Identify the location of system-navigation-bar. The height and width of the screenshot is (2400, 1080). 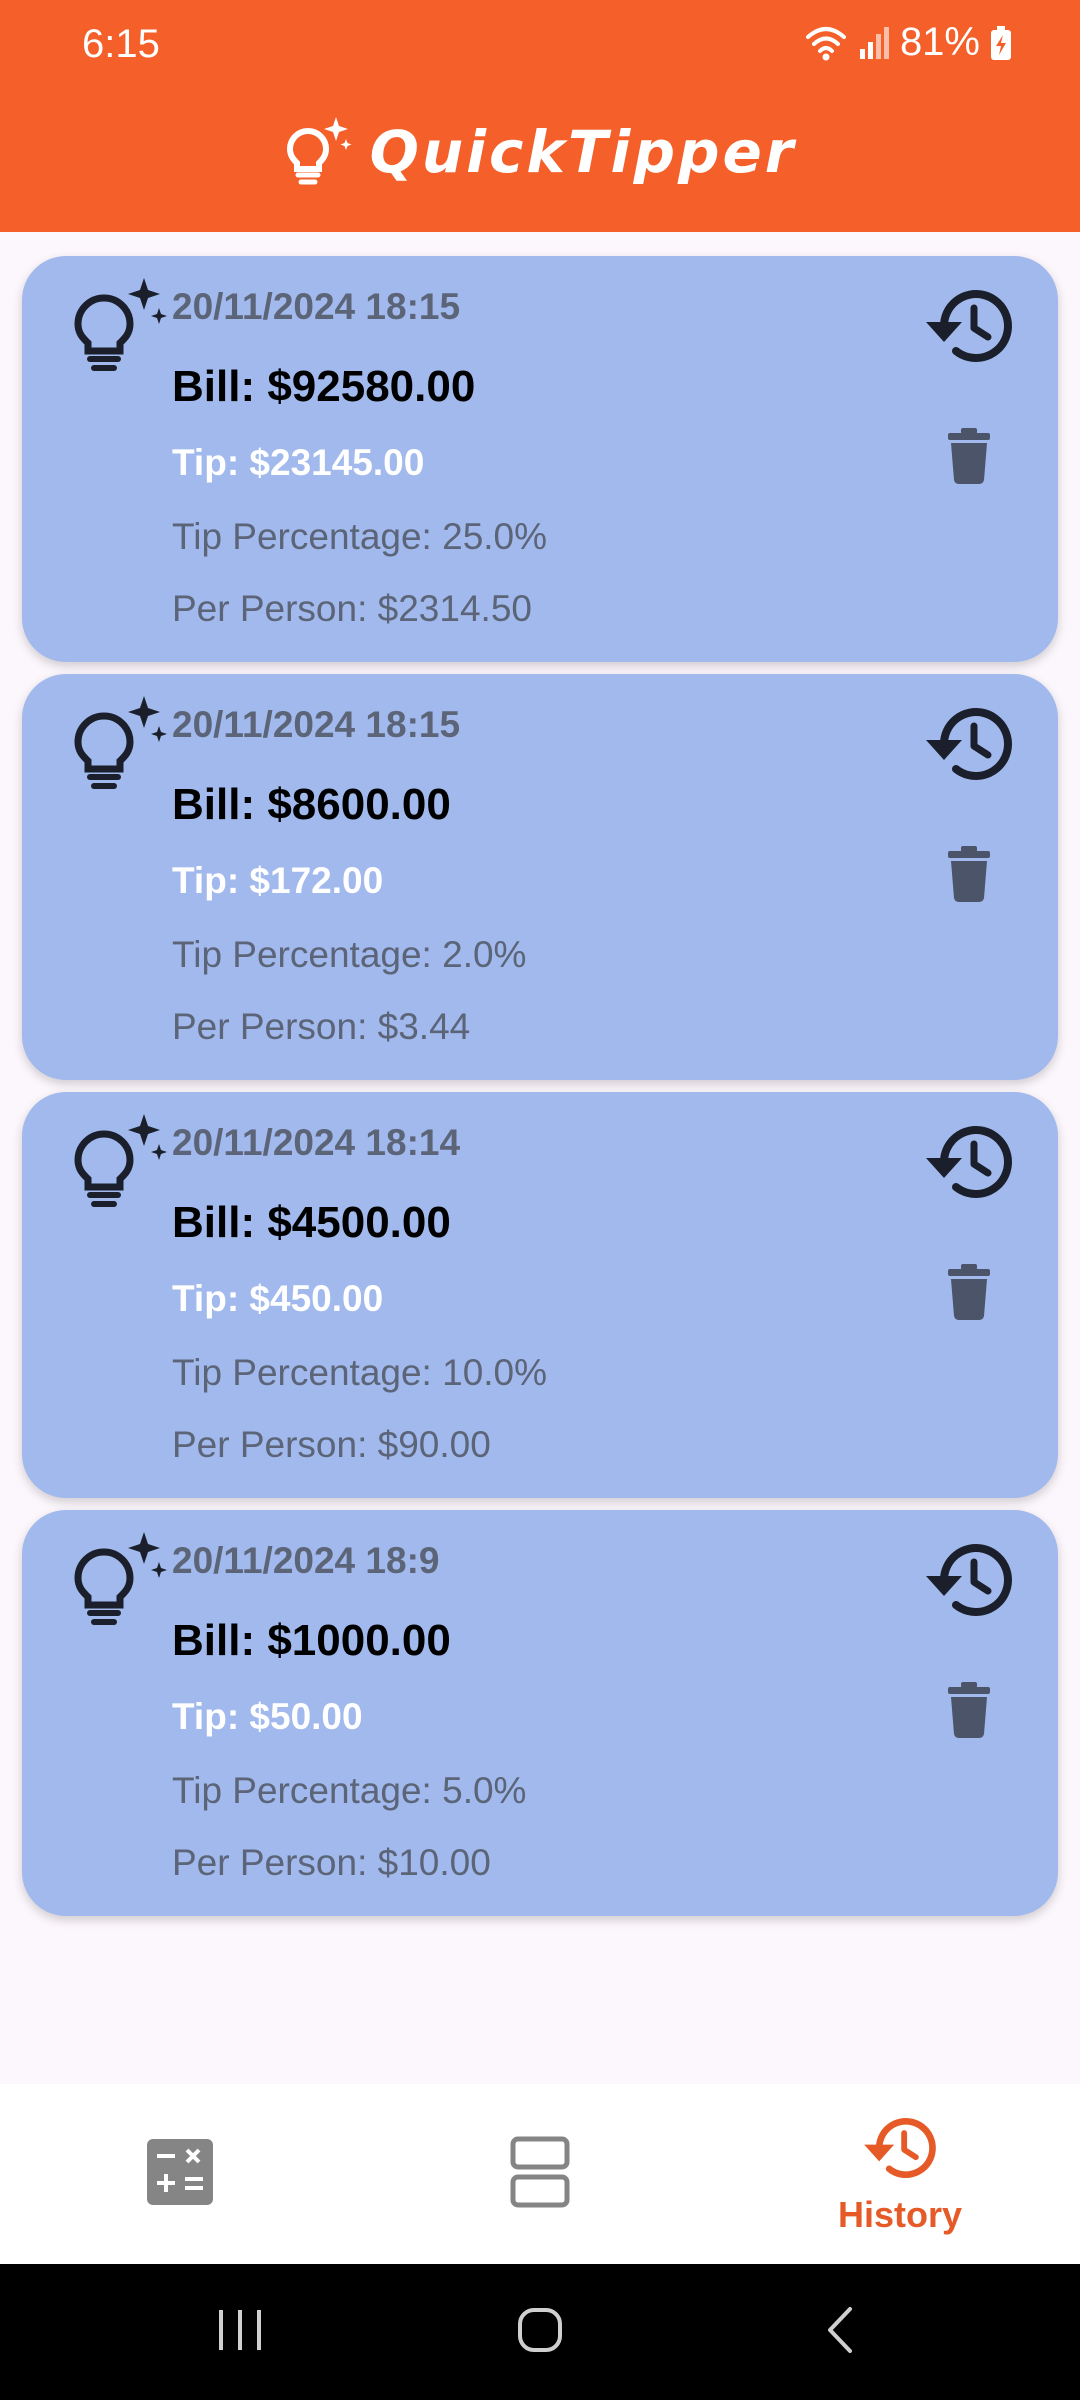
(540, 2332).